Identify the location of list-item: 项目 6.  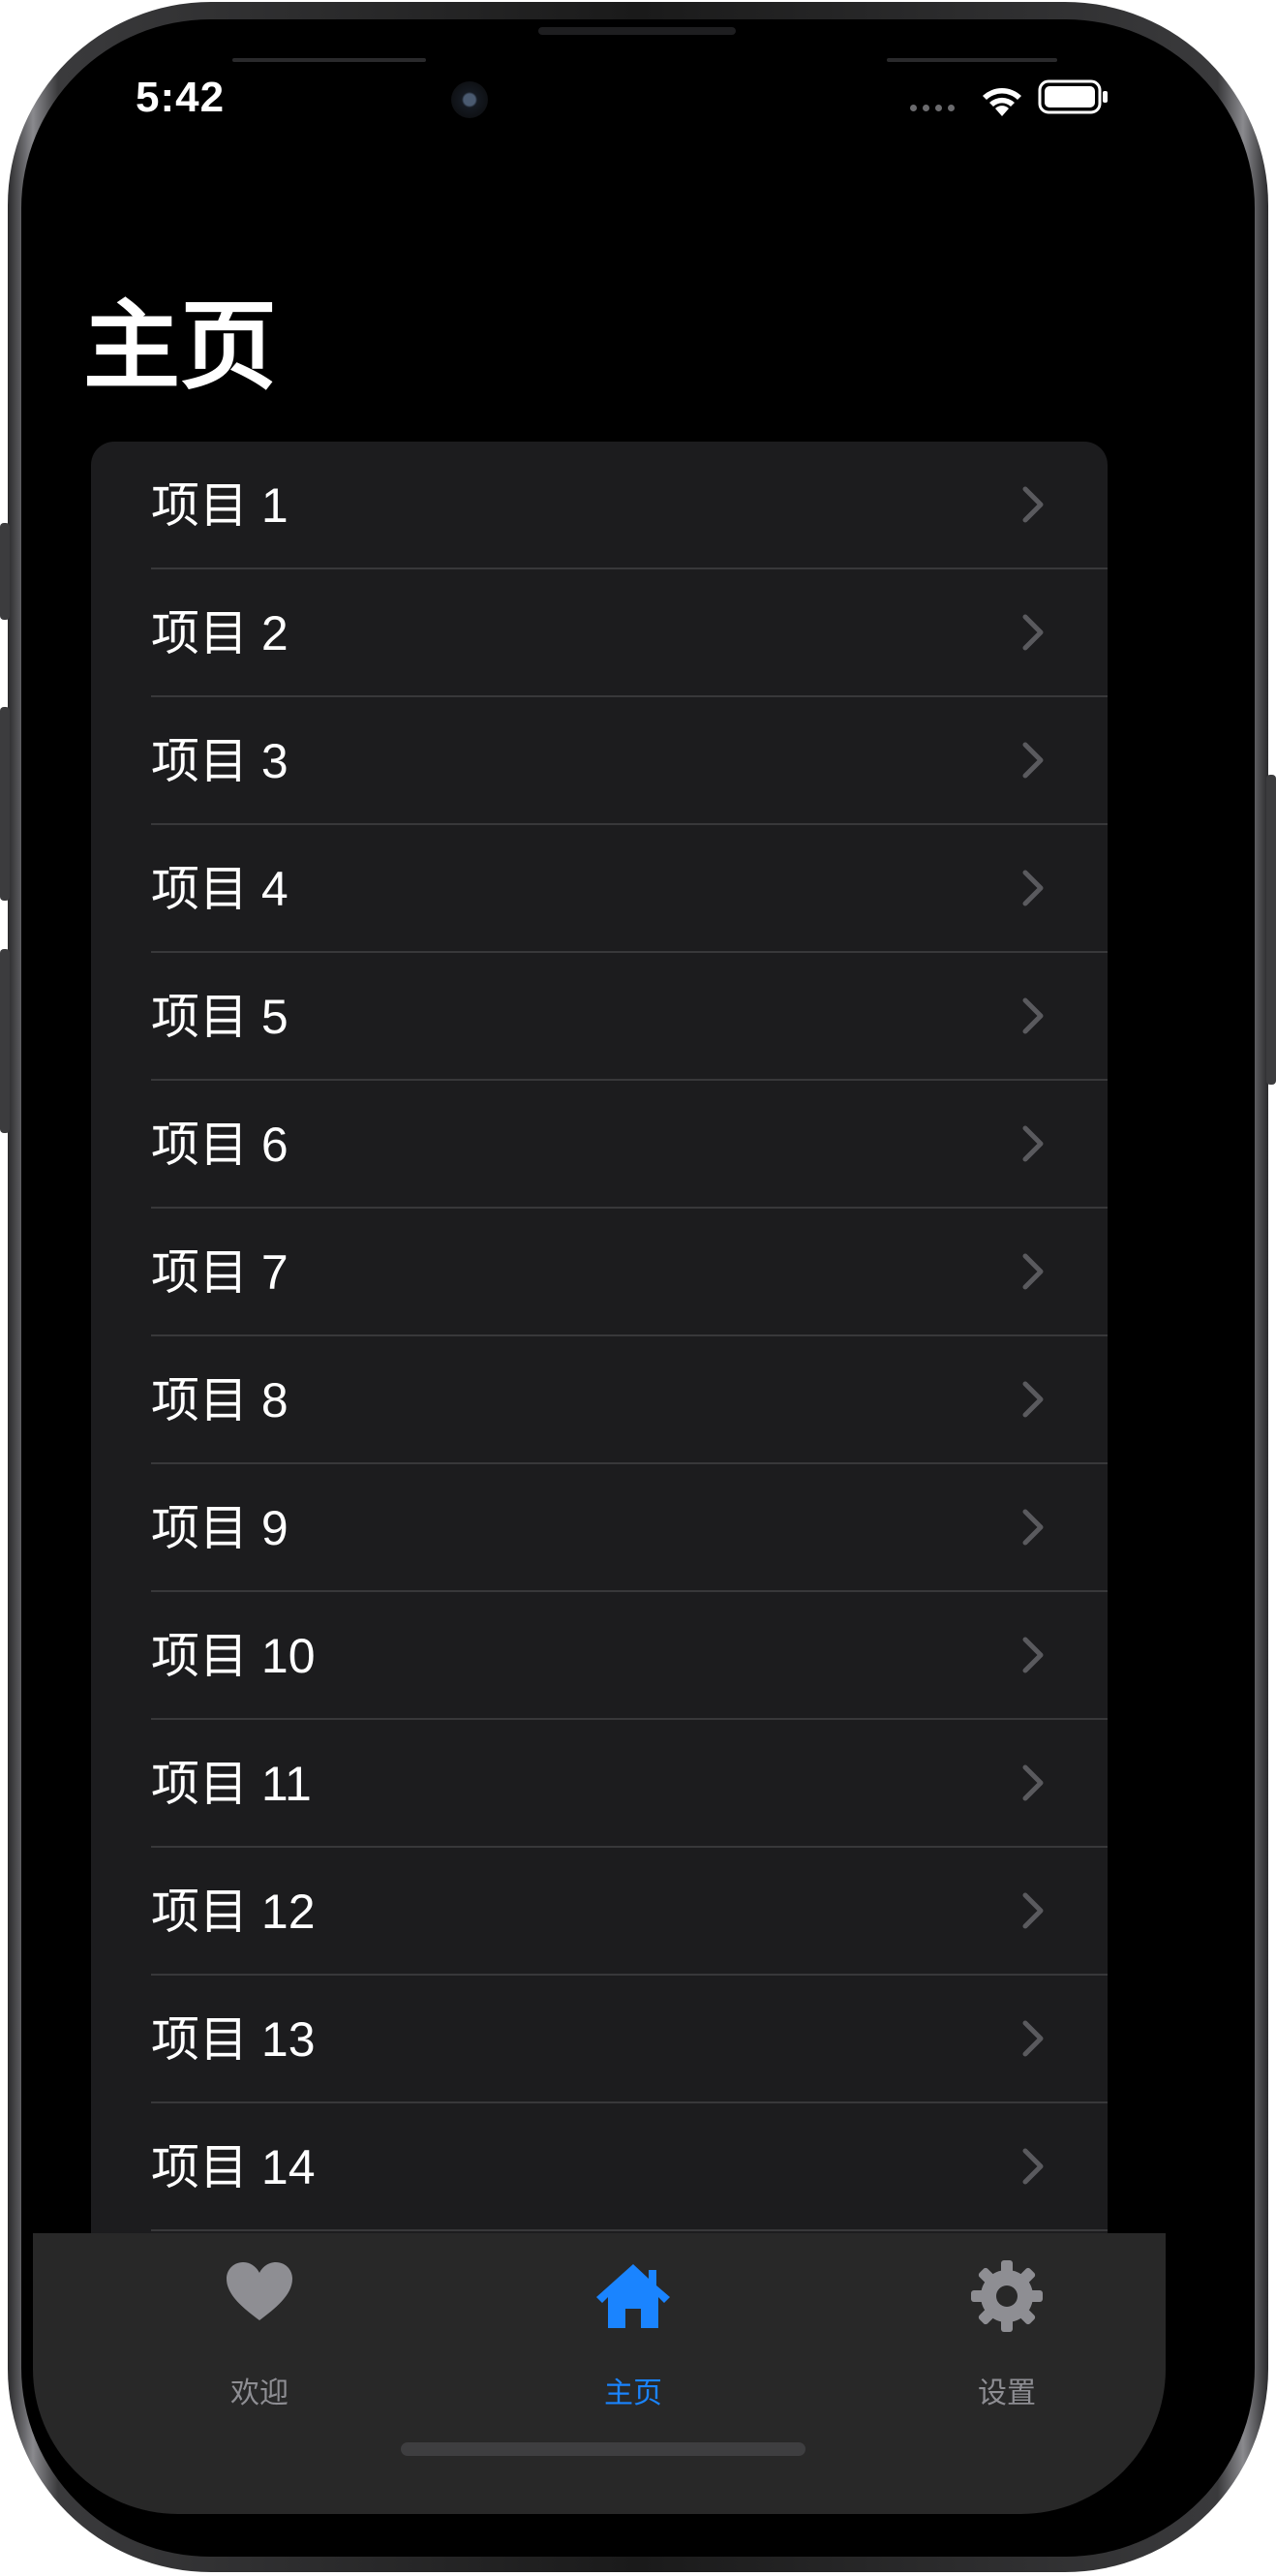
(599, 1145).